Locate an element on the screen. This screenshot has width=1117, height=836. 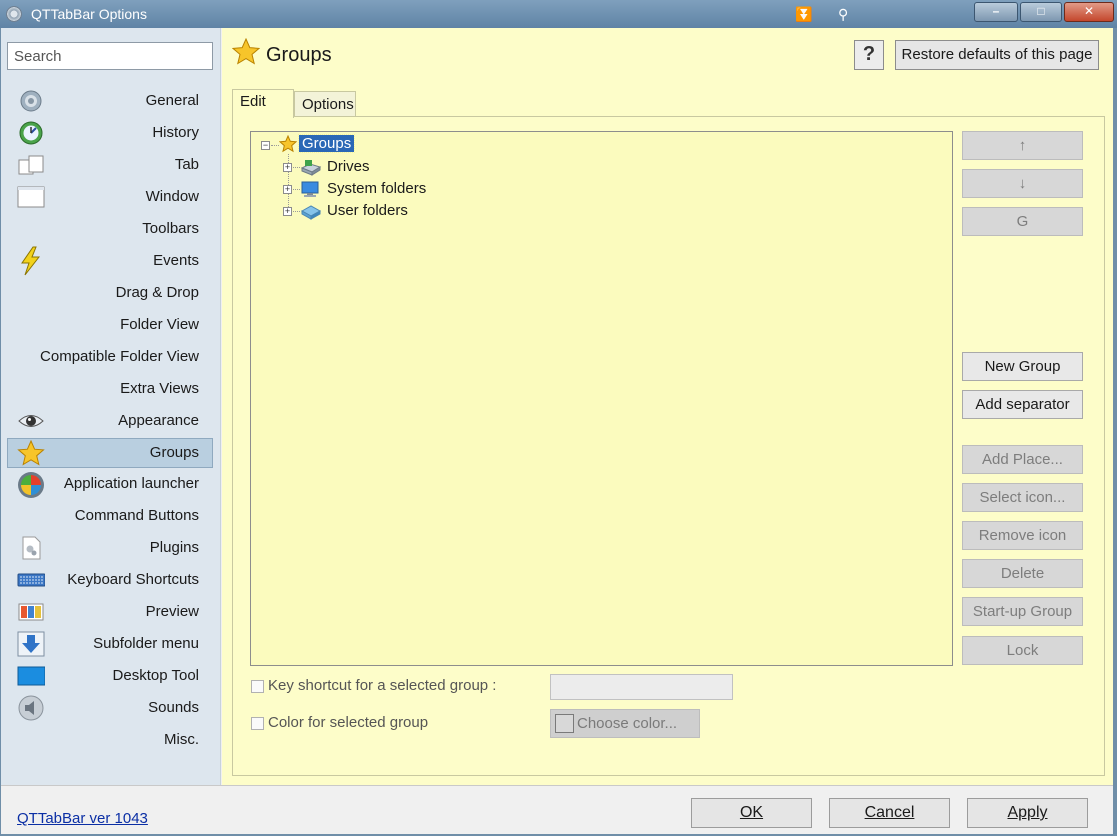
tree-node-label: System folders is located at coordinates (377, 188).